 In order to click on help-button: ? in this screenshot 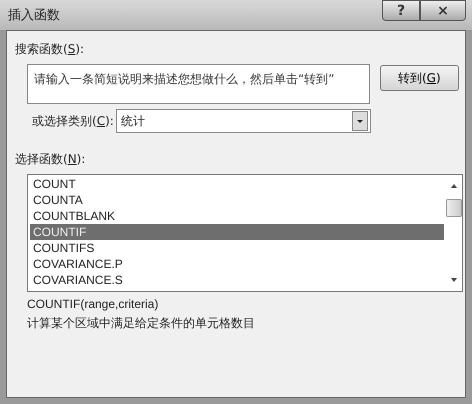, I will do `click(401, 10)`.